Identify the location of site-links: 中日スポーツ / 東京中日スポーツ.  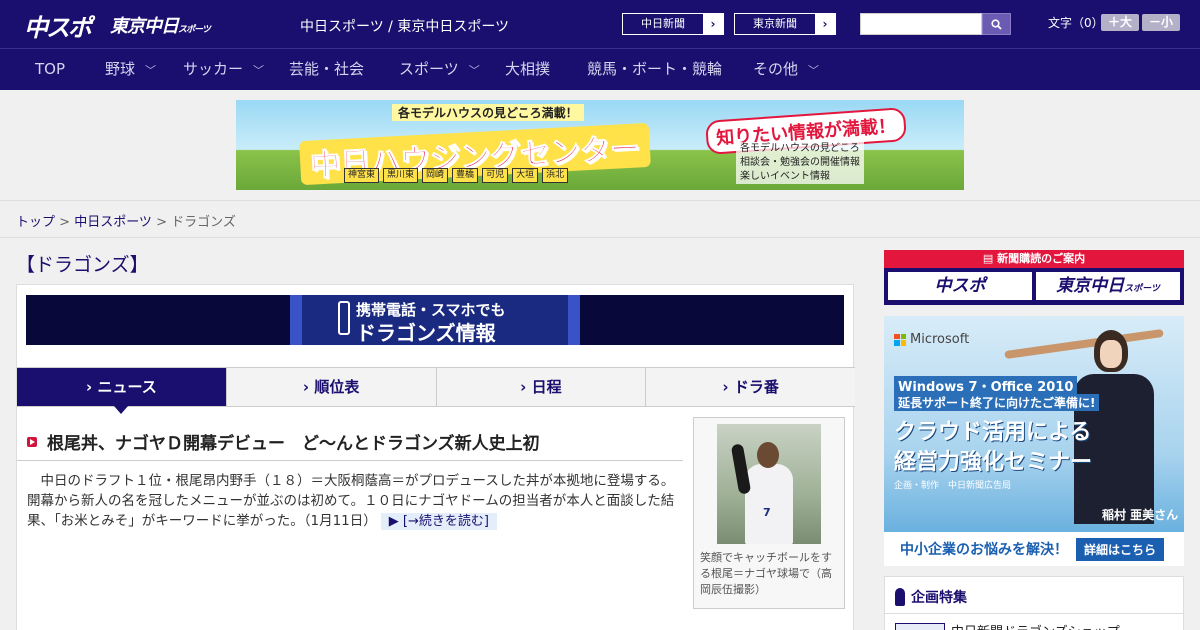
(404, 26).